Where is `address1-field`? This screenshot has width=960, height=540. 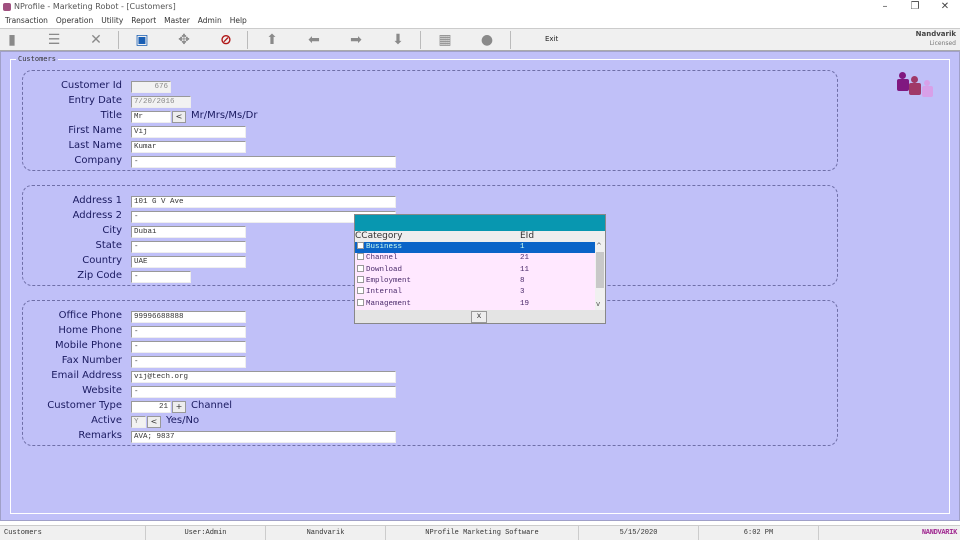
address1-field is located at coordinates (263, 202).